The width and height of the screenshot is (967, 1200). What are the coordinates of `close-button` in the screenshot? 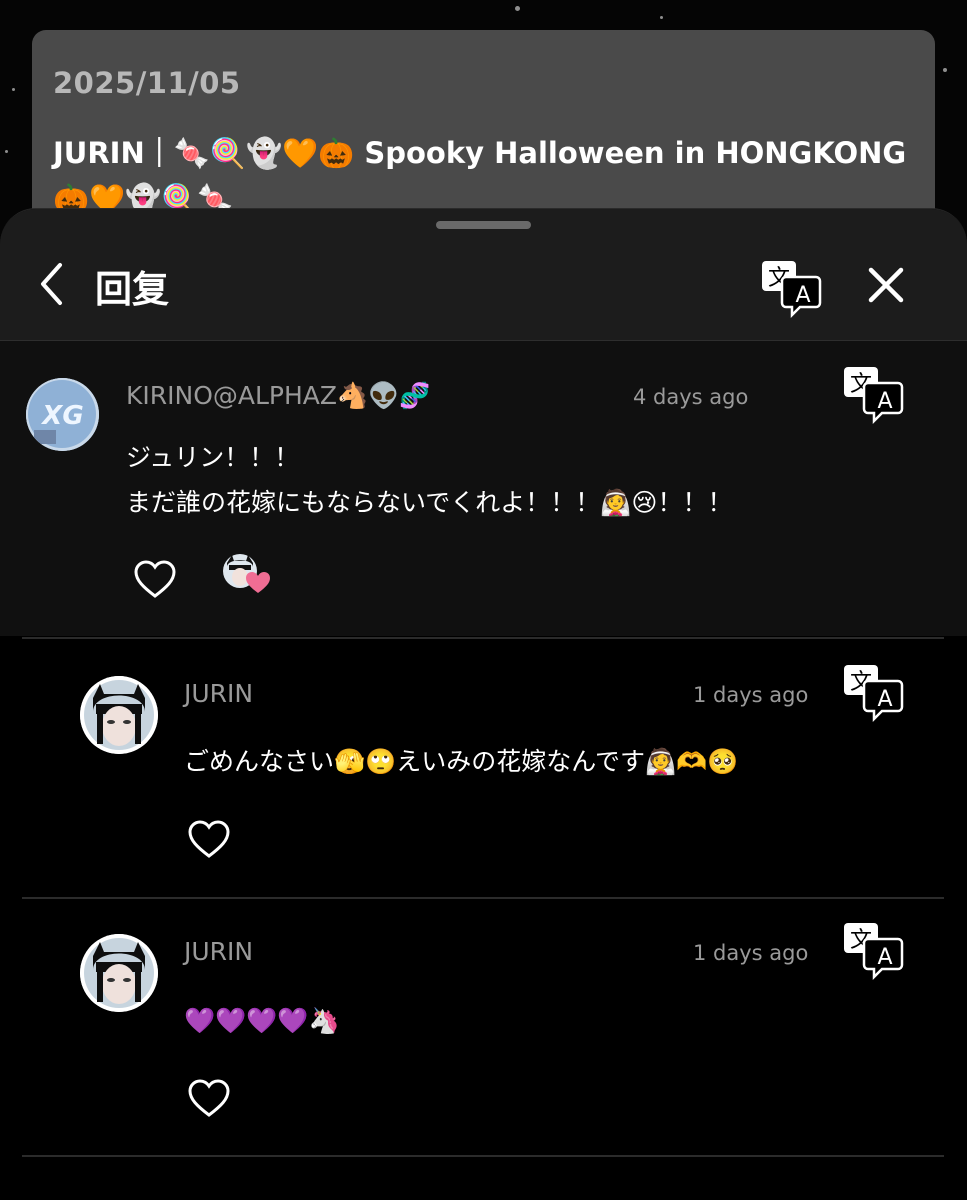 It's located at (886, 285).